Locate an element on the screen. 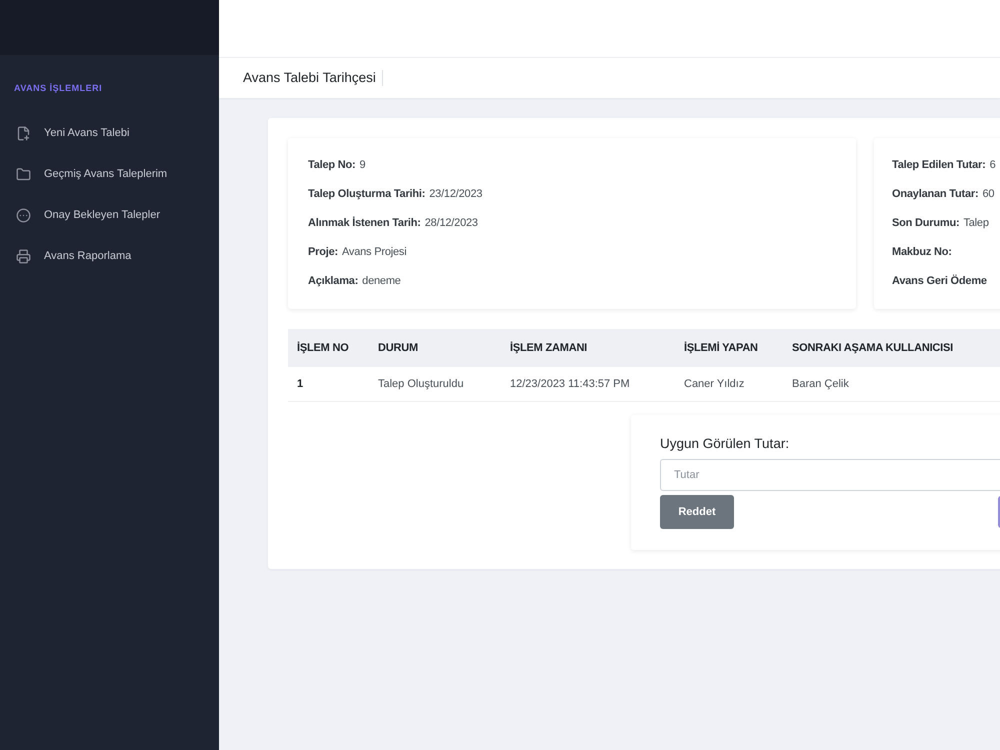 The height and width of the screenshot is (750, 1000). file-plus-icon is located at coordinates (23, 133).